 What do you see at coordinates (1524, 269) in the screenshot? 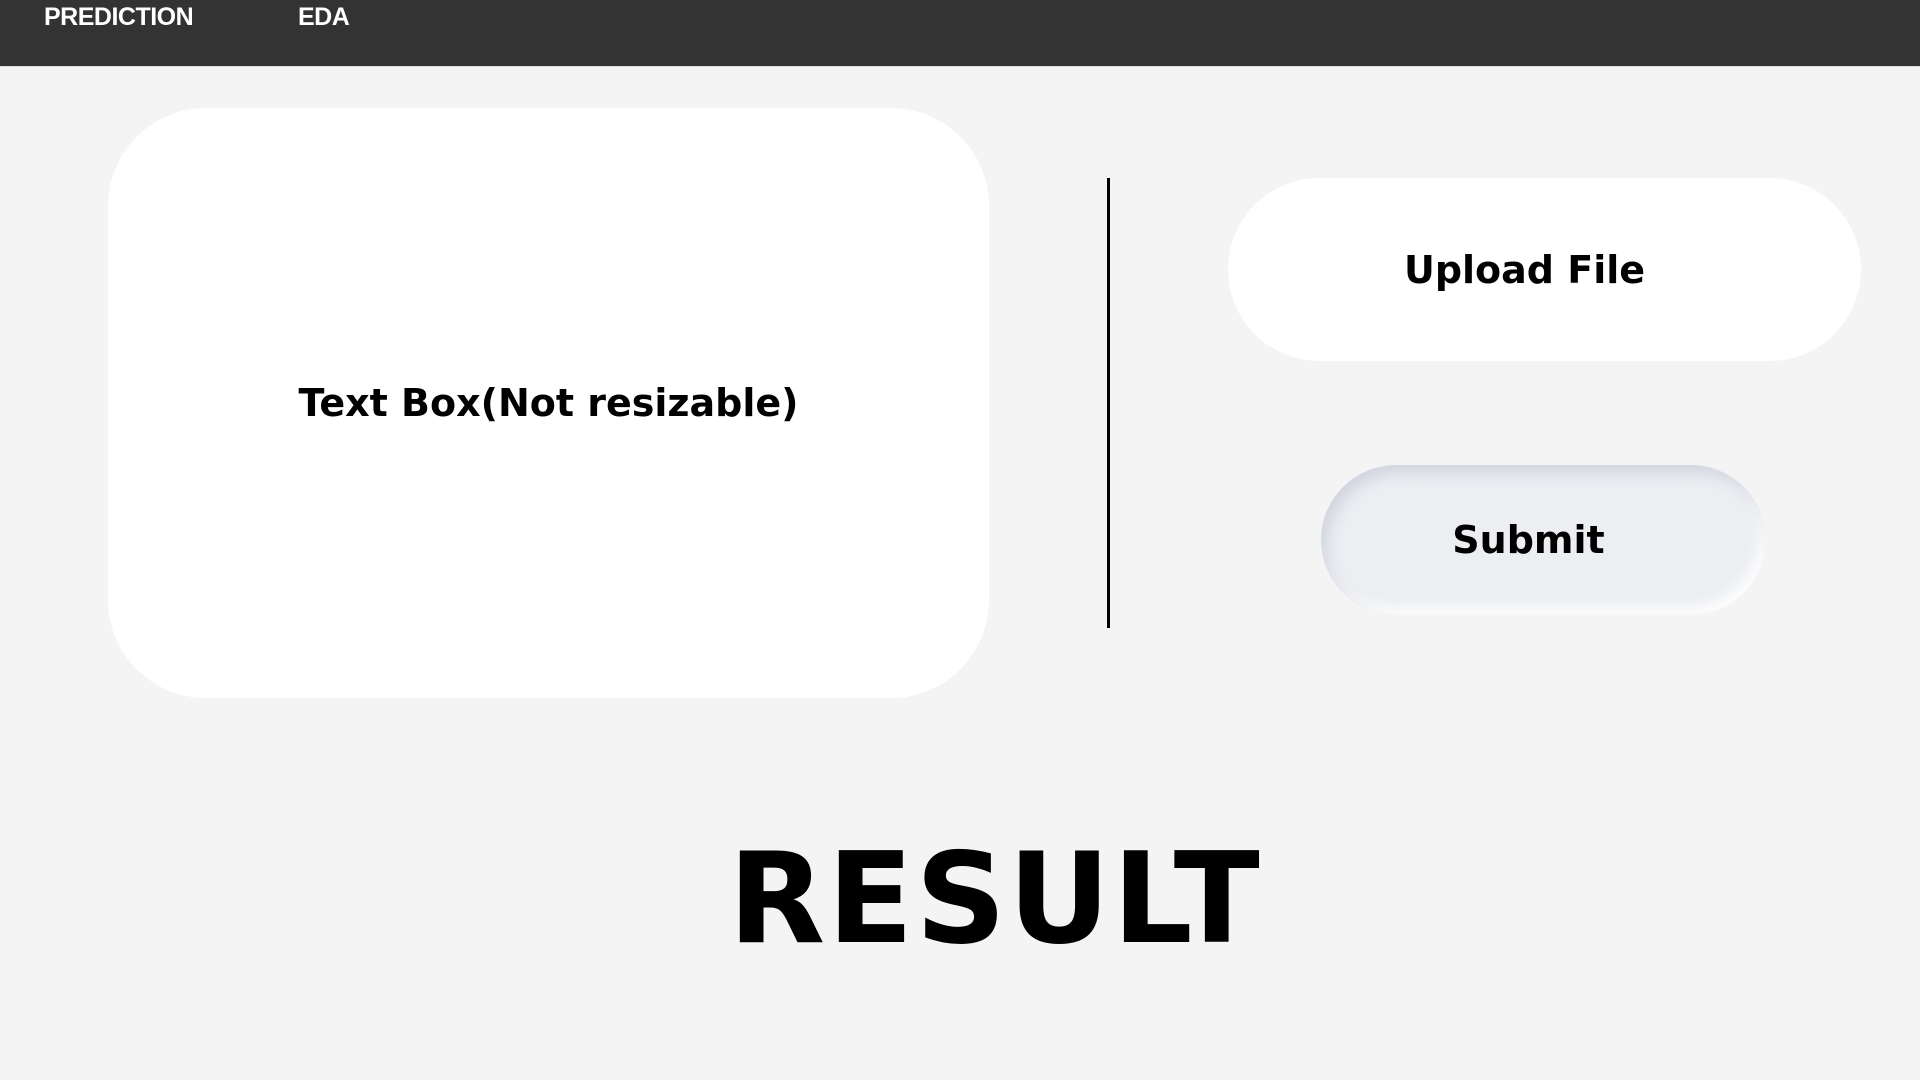
I see `upload-file-label: Upload File` at bounding box center [1524, 269].